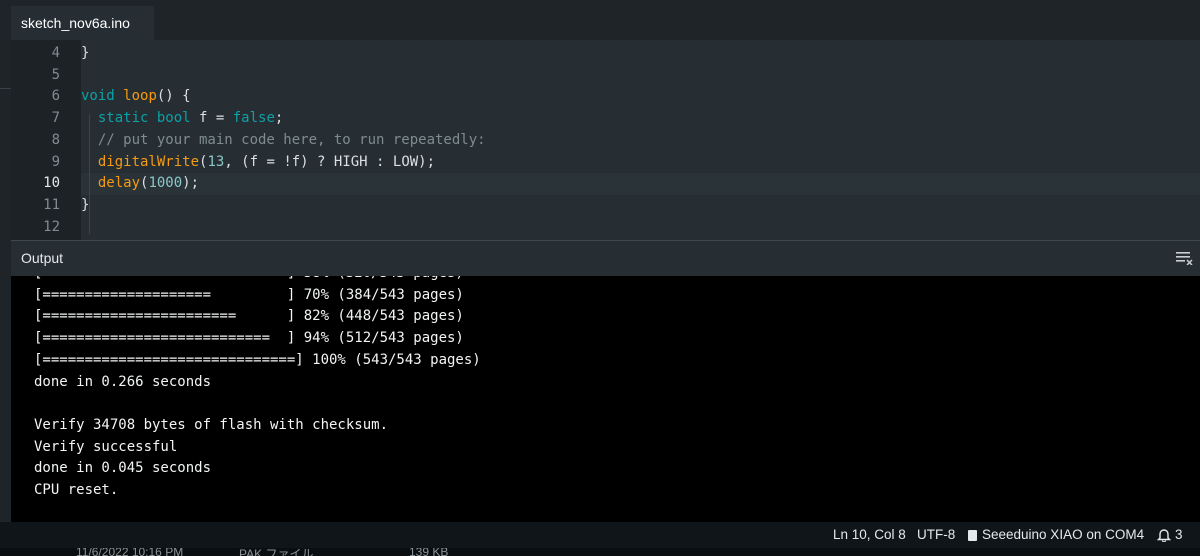  Describe the element at coordinates (123, 381) in the screenshot. I see `output-line: done in 0.266 seconds` at that location.